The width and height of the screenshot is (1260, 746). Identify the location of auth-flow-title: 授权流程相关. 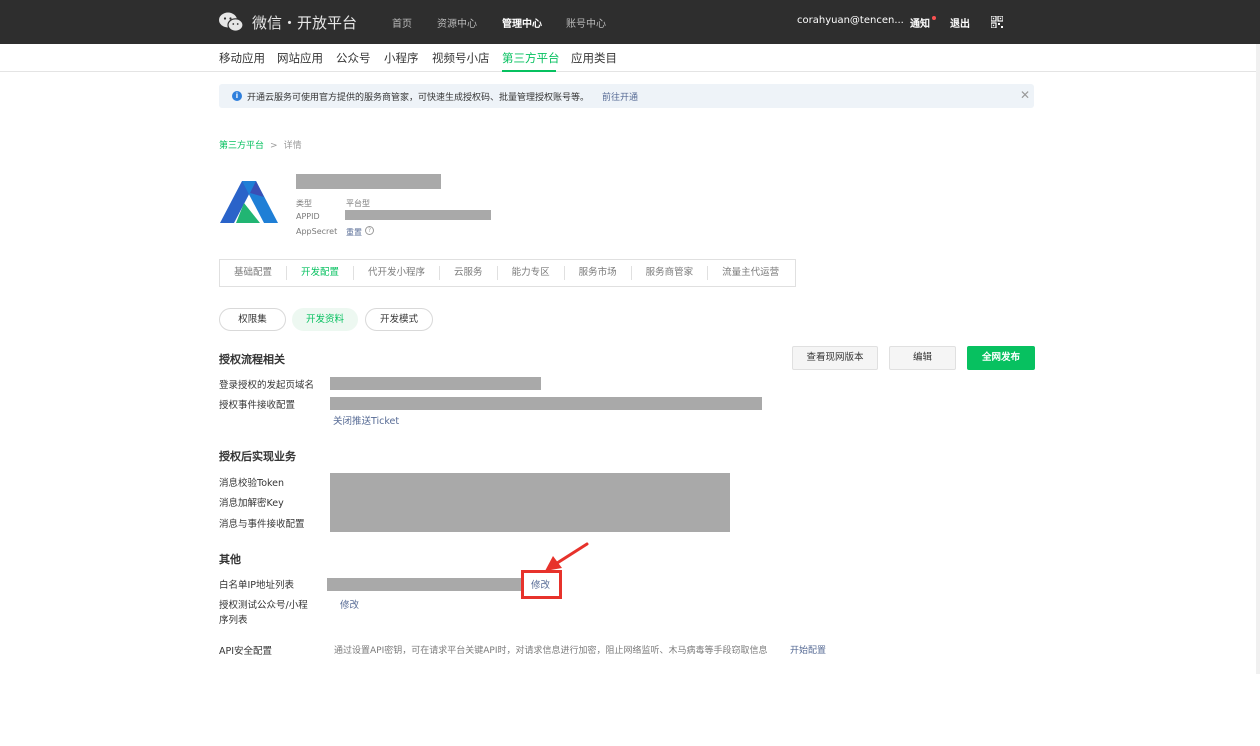
(252, 359).